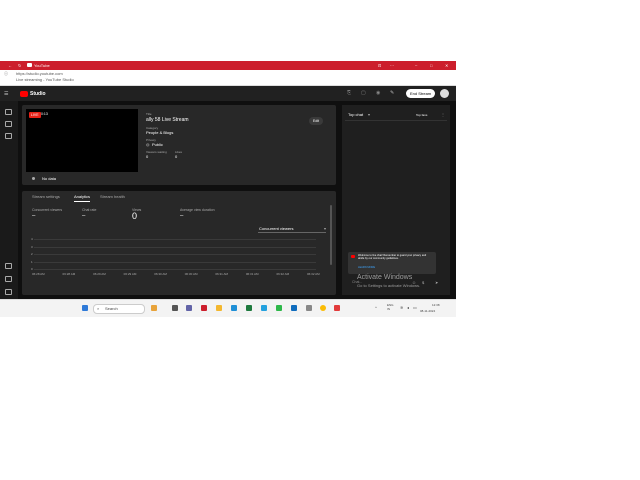 Image resolution: width=640 pixels, height=480 pixels. What do you see at coordinates (8, 279) in the screenshot?
I see `settings-icon` at bounding box center [8, 279].